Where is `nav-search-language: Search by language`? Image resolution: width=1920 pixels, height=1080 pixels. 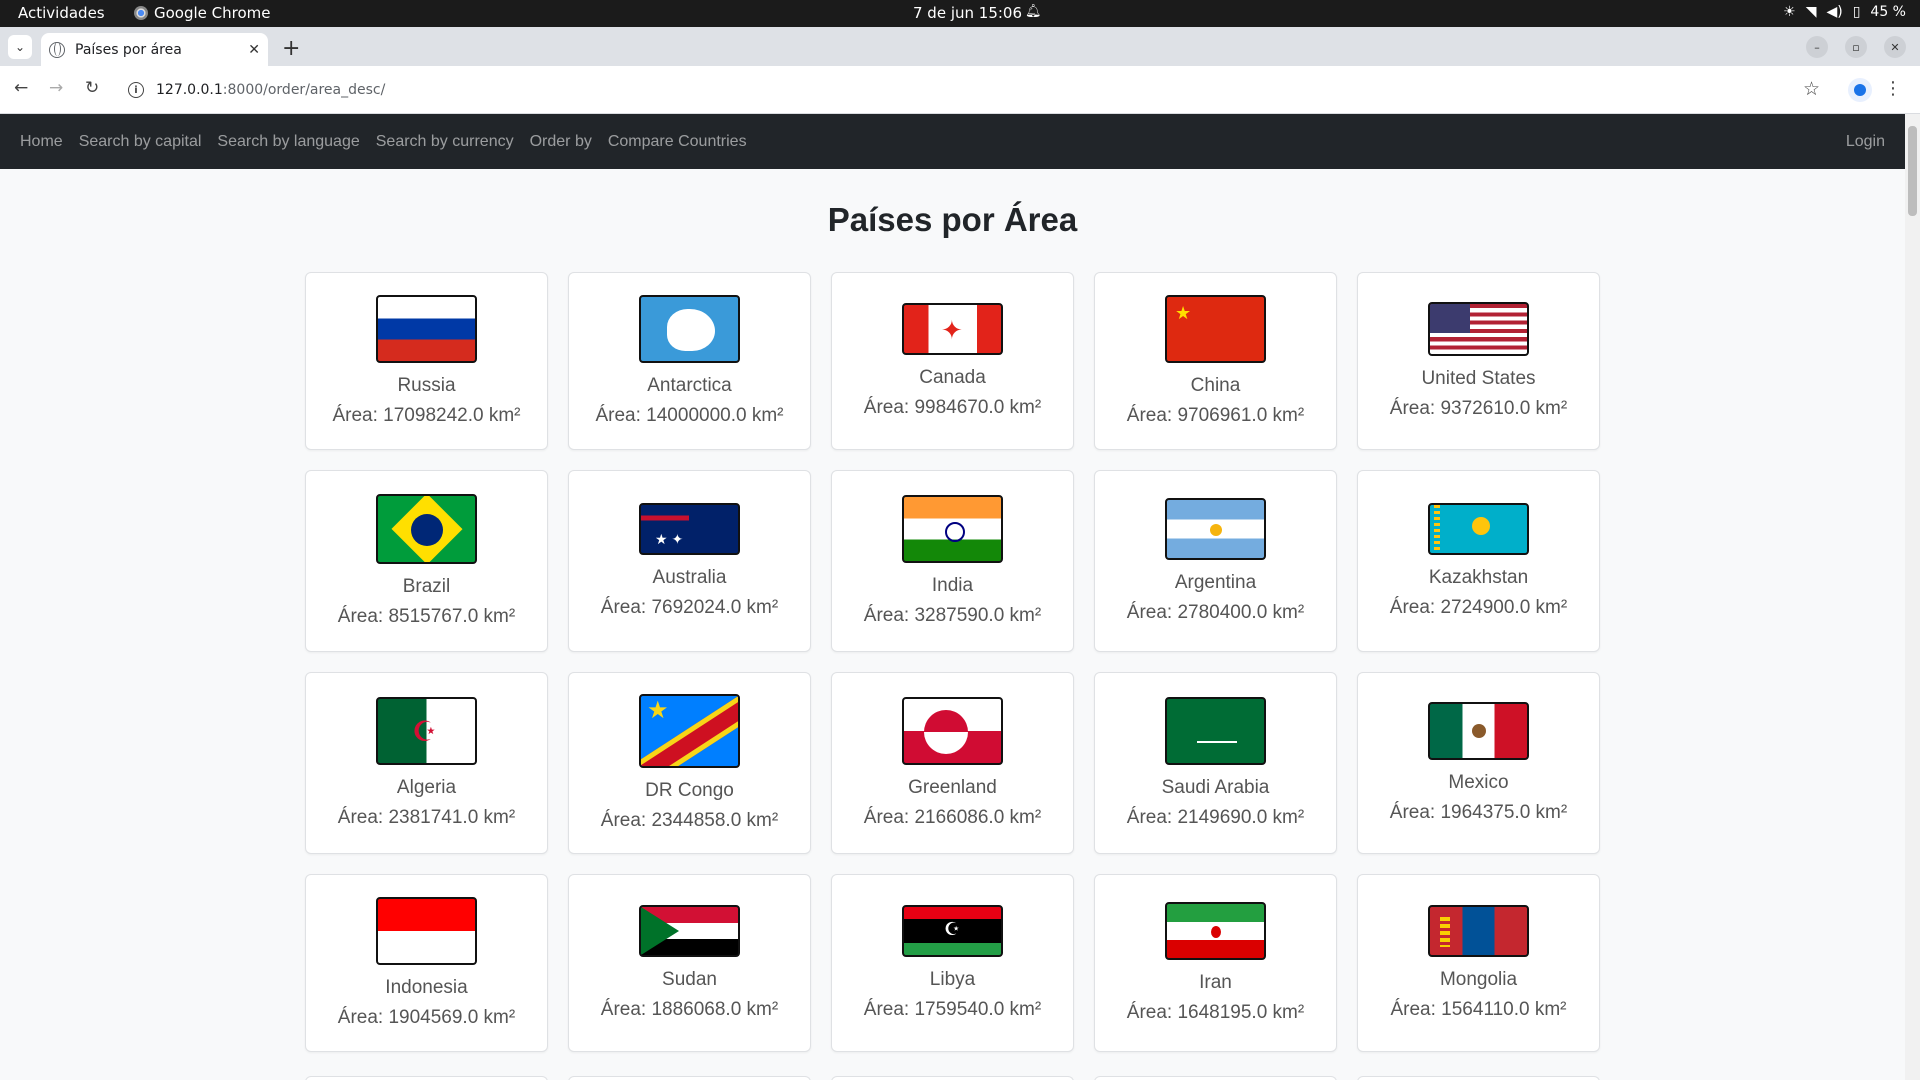 nav-search-language: Search by language is located at coordinates (288, 142).